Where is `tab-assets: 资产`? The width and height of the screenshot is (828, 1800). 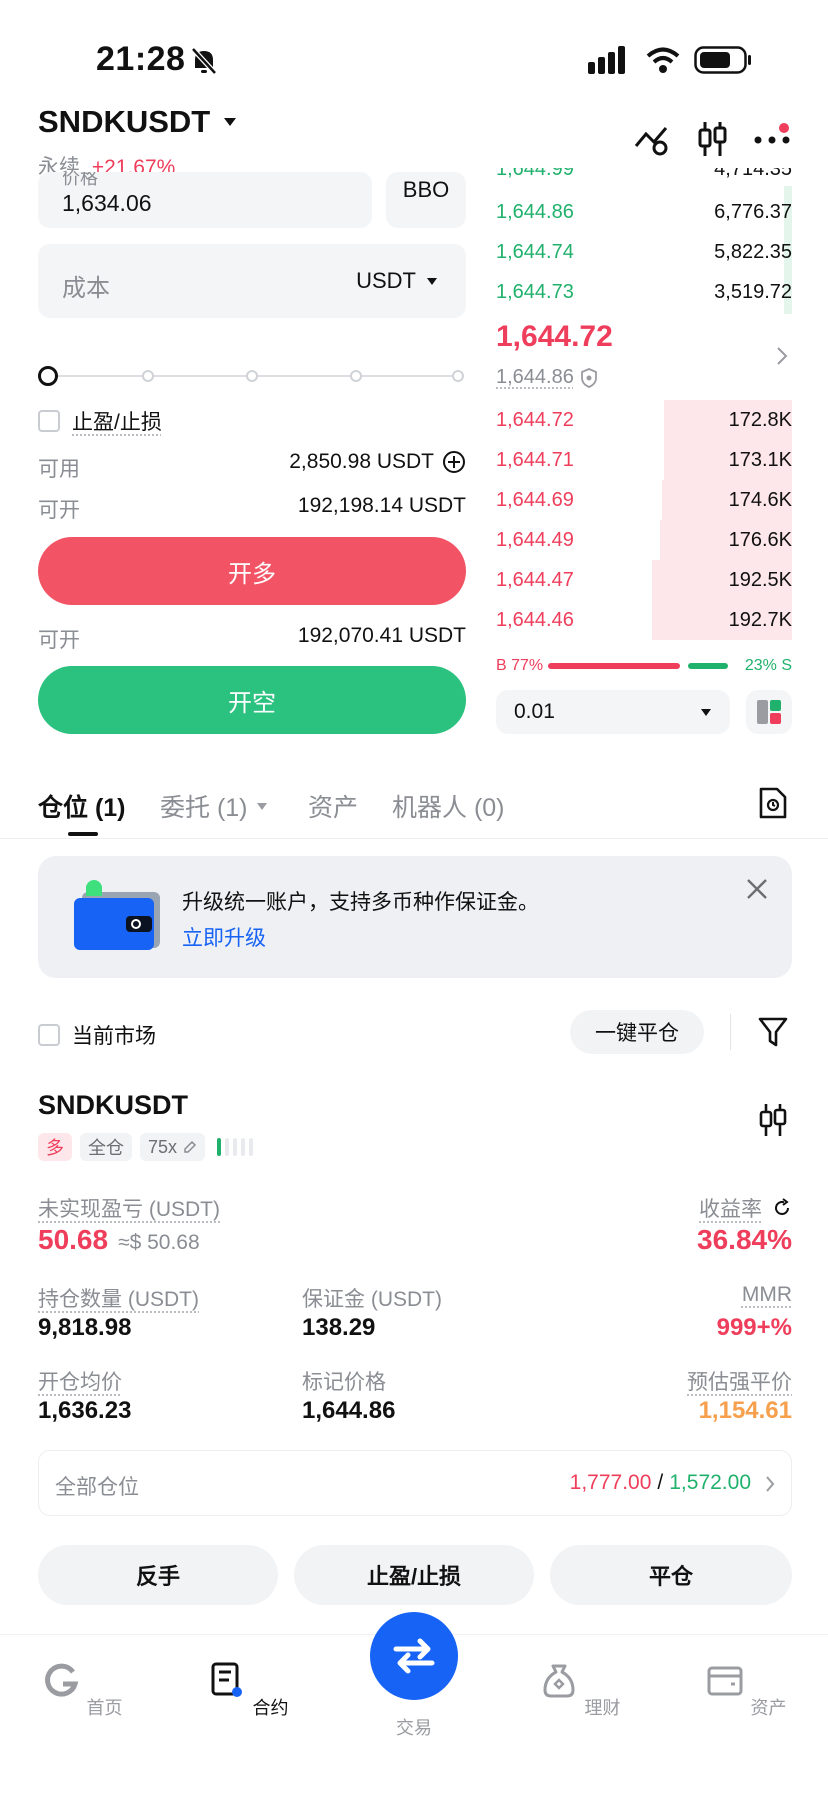 tab-assets: 资产 is located at coordinates (333, 806).